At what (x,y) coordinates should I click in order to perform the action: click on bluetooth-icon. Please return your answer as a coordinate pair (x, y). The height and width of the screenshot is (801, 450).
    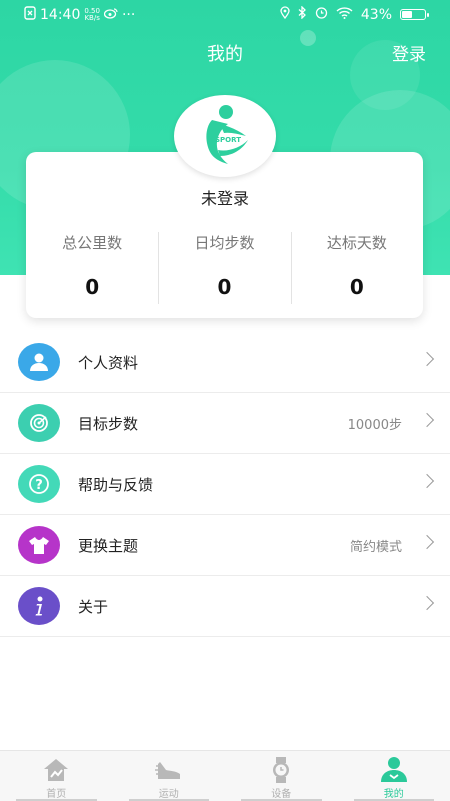
    Looking at the image, I should click on (302, 14).